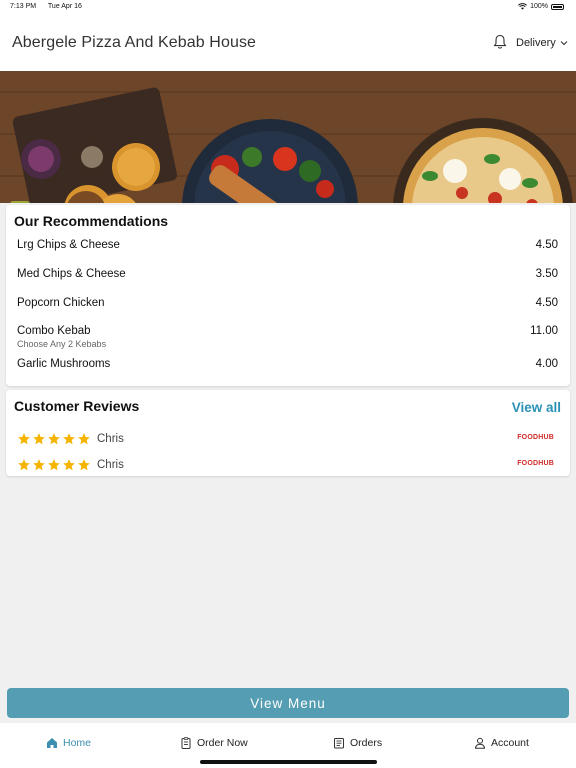 This screenshot has height=768, width=576. Describe the element at coordinates (287, 366) in the screenshot. I see `recommendation-item: Garlic Mushrooms 4.00` at that location.